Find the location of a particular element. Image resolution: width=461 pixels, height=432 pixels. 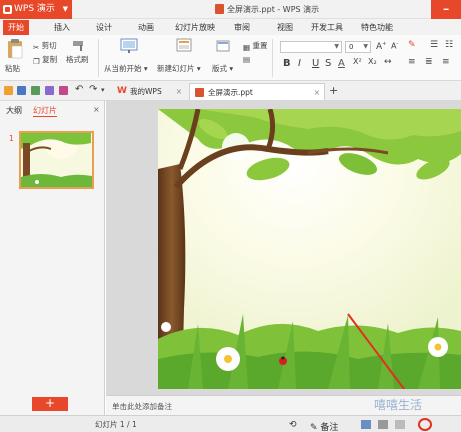

open-icon is located at coordinates (8, 90).